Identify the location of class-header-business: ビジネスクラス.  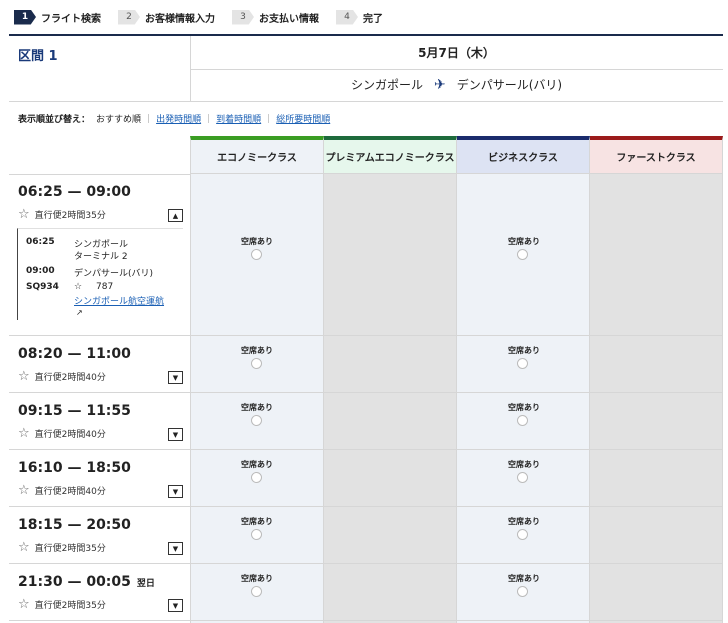
(523, 155).